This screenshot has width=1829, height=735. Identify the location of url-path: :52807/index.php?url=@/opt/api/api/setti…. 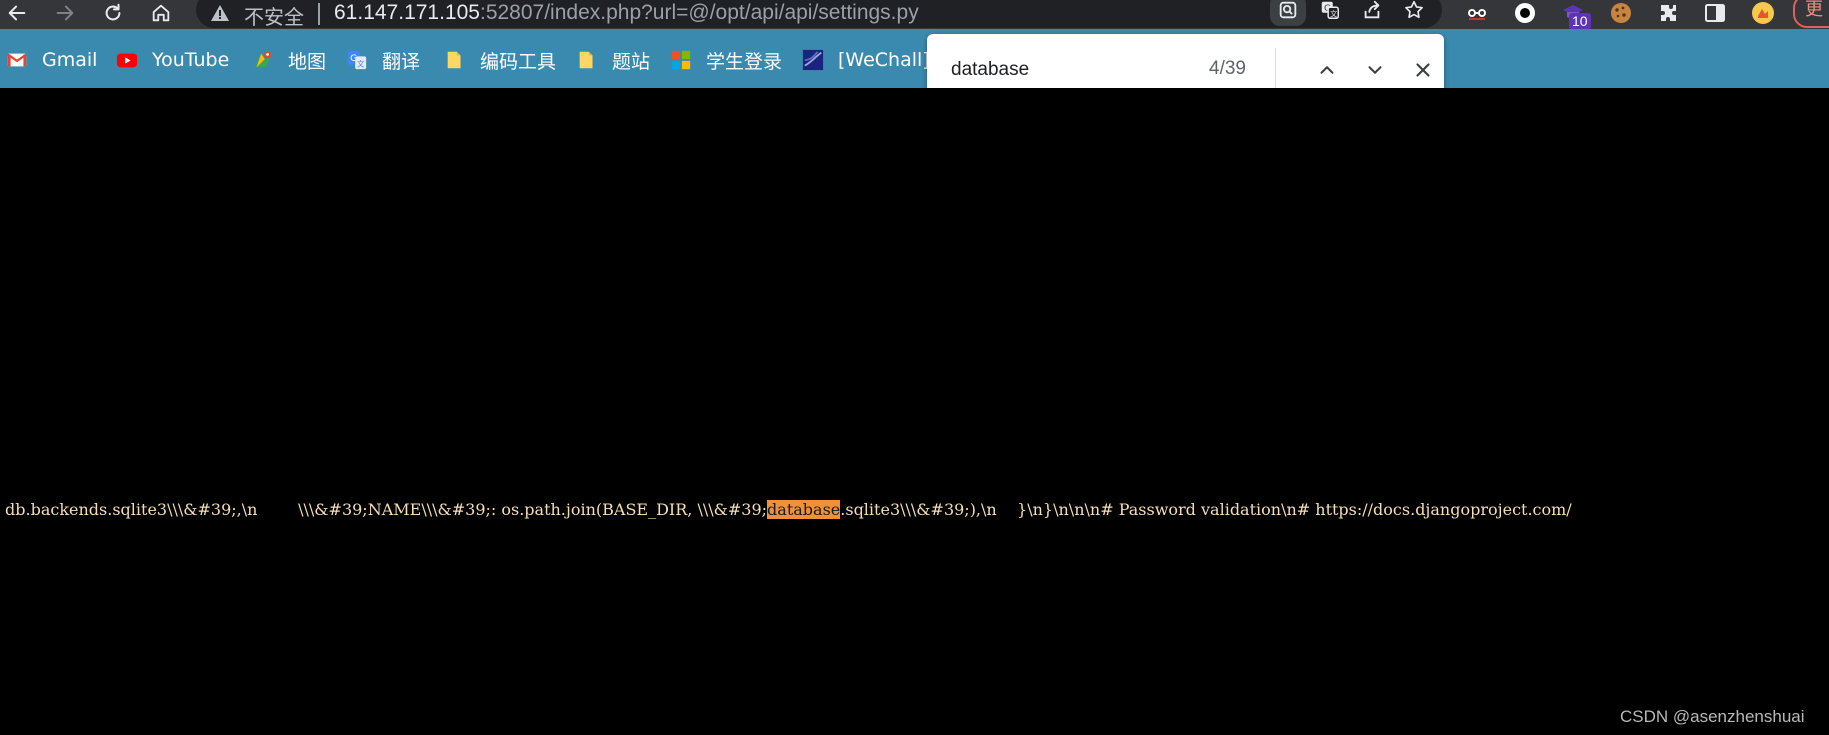
(699, 12).